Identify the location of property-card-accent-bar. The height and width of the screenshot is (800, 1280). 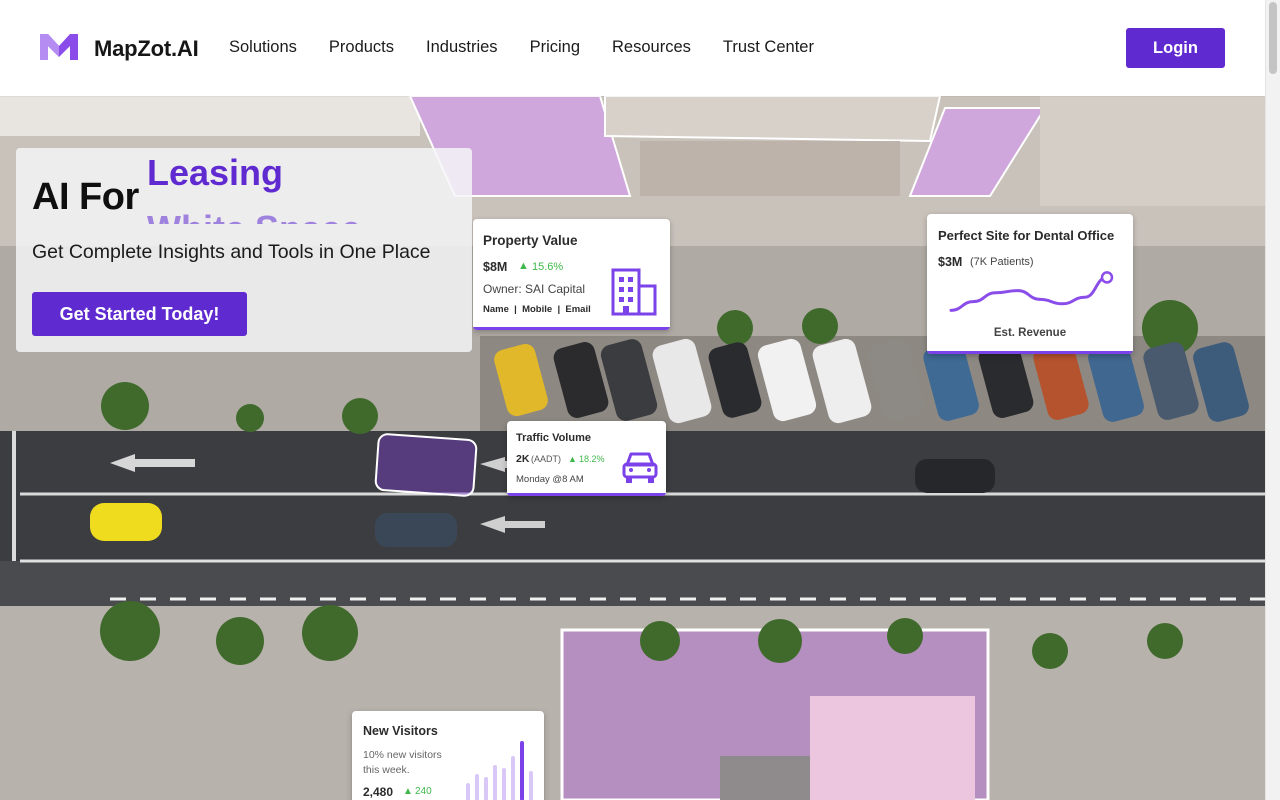
(571, 328).